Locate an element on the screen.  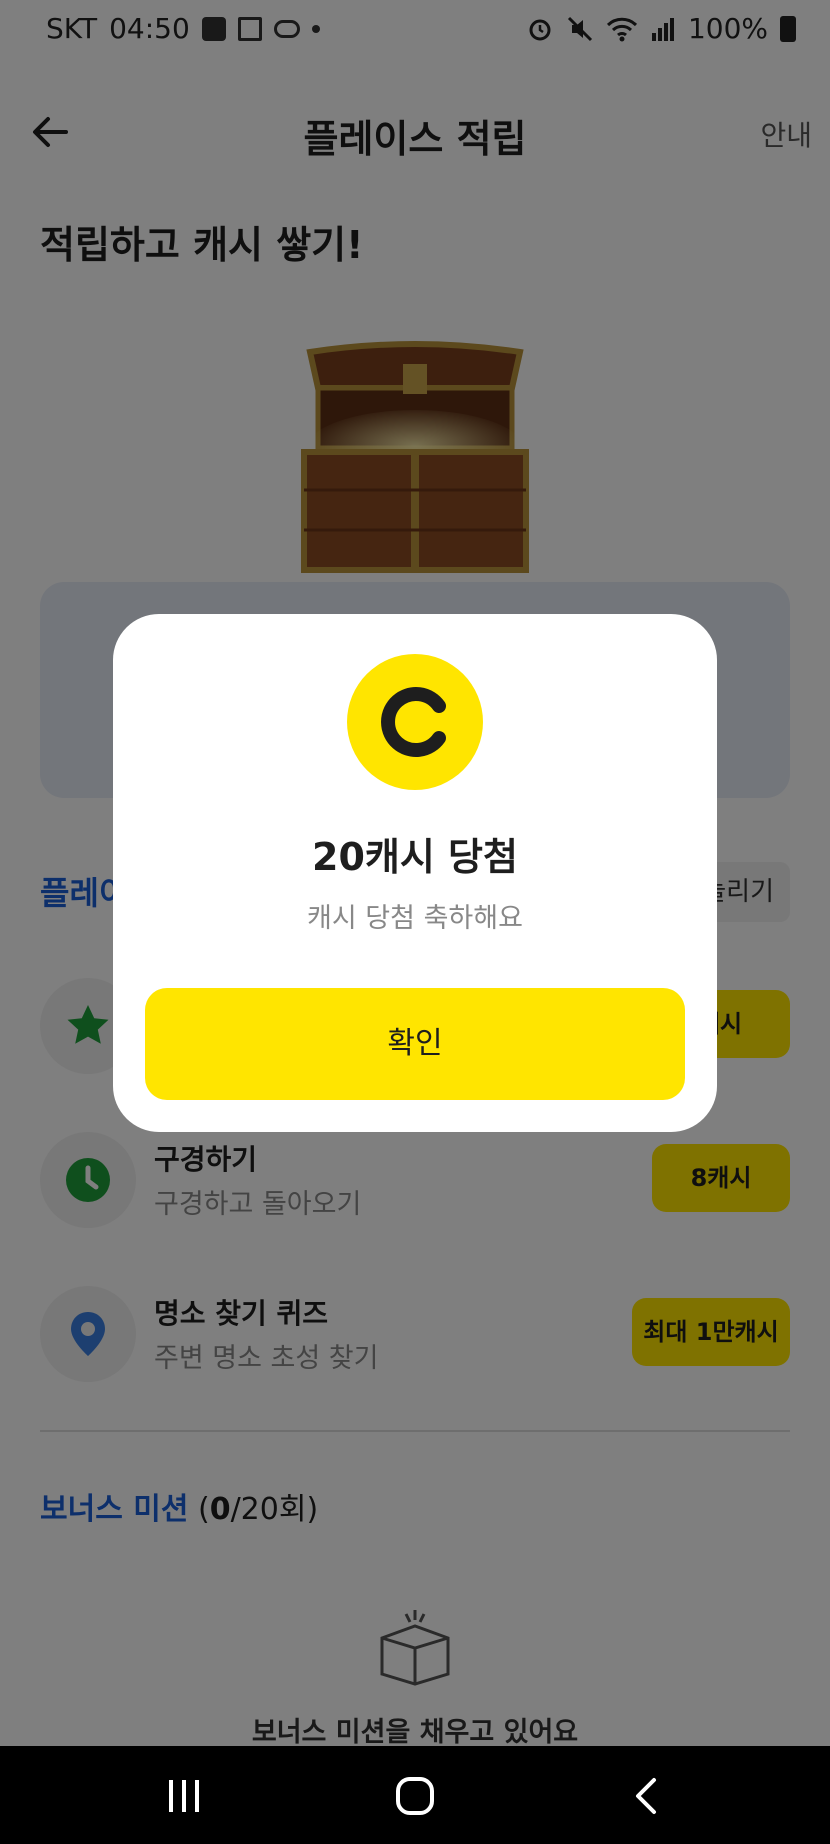
confirm-button: 확인 is located at coordinates (415, 1044).